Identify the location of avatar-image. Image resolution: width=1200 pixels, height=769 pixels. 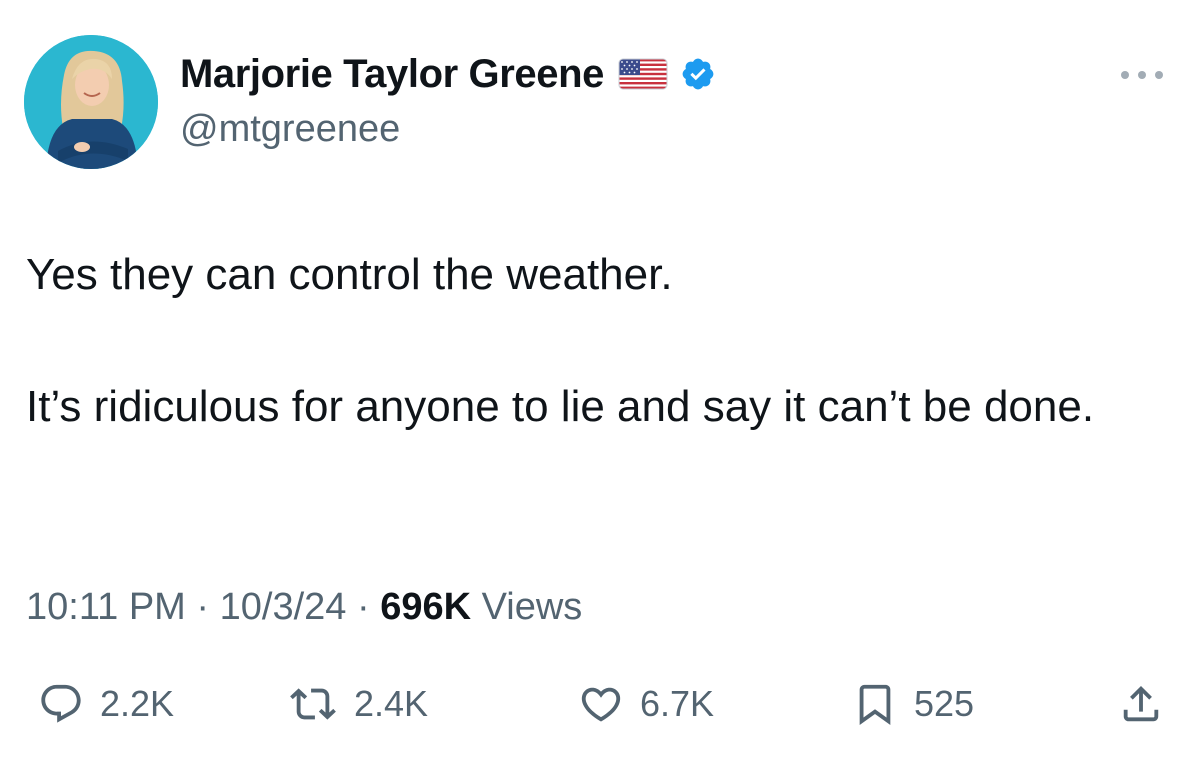
(91, 102).